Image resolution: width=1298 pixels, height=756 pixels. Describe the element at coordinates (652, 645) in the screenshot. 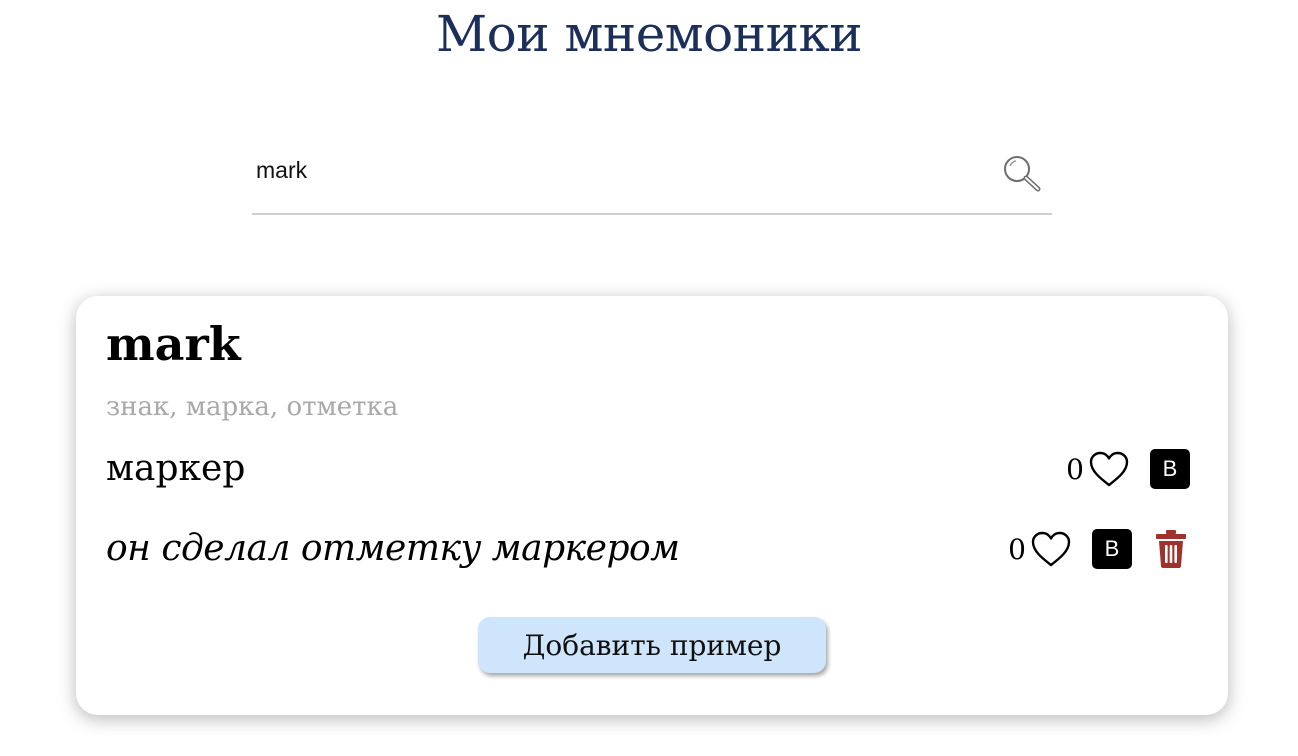

I see `add-example-button: Добавить пример` at that location.